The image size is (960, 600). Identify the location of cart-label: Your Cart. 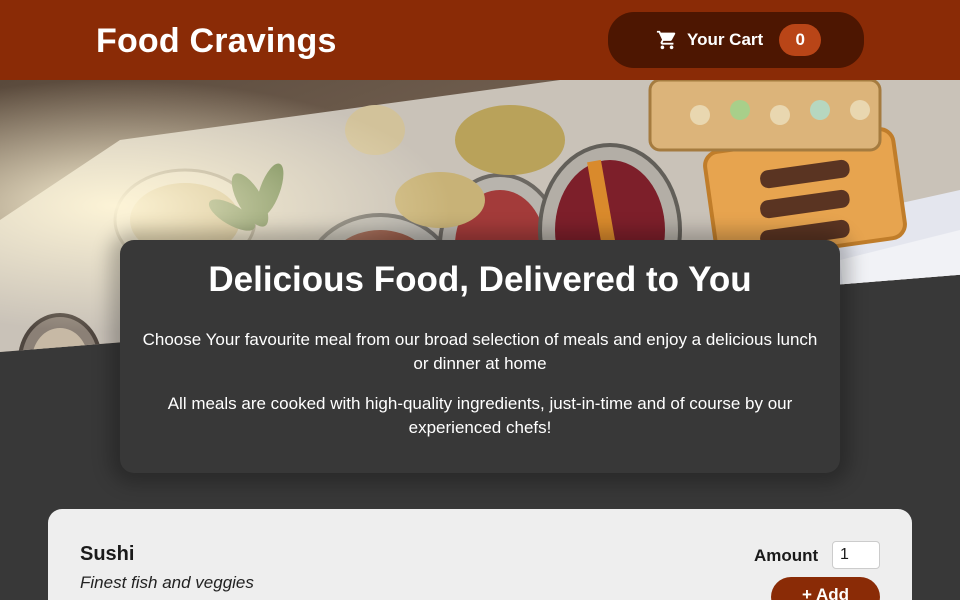
(725, 39).